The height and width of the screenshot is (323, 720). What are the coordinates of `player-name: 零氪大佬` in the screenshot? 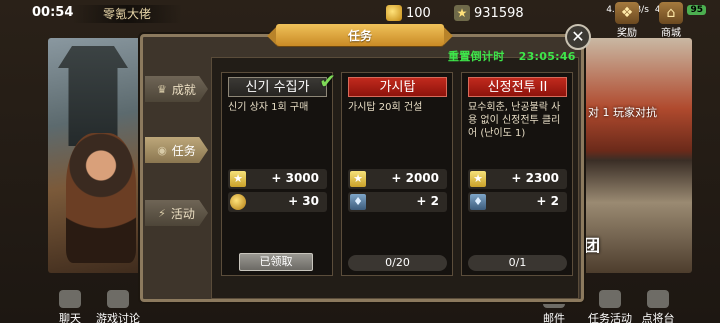 It's located at (127, 14).